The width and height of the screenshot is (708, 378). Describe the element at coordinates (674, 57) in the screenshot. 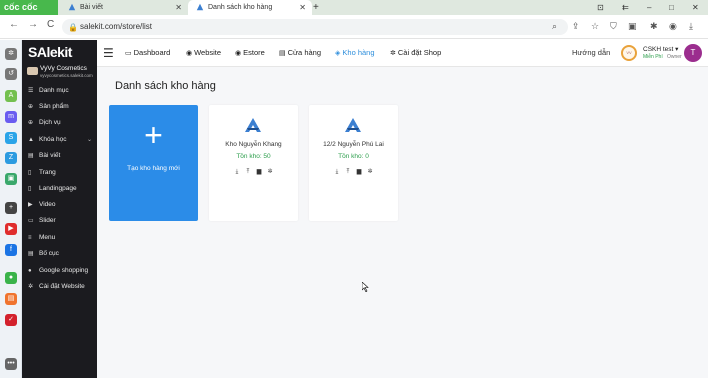

I see `user-role: Owner` at that location.